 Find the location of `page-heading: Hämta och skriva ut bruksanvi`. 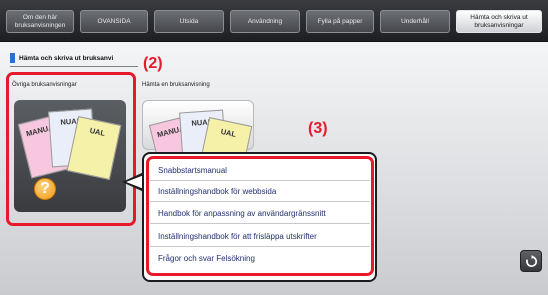

page-heading: Hämta och skriva ut bruksanvi is located at coordinates (61, 58).